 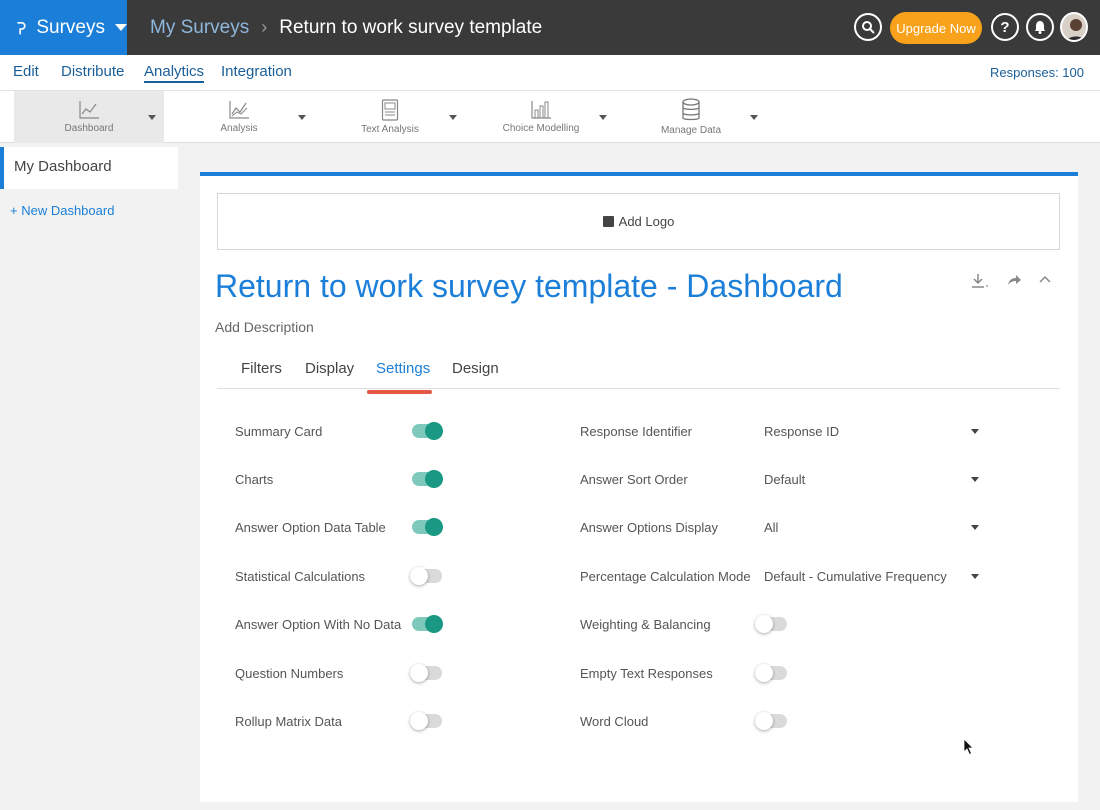 I want to click on tool-analysis: Analysis, so click(x=239, y=117).